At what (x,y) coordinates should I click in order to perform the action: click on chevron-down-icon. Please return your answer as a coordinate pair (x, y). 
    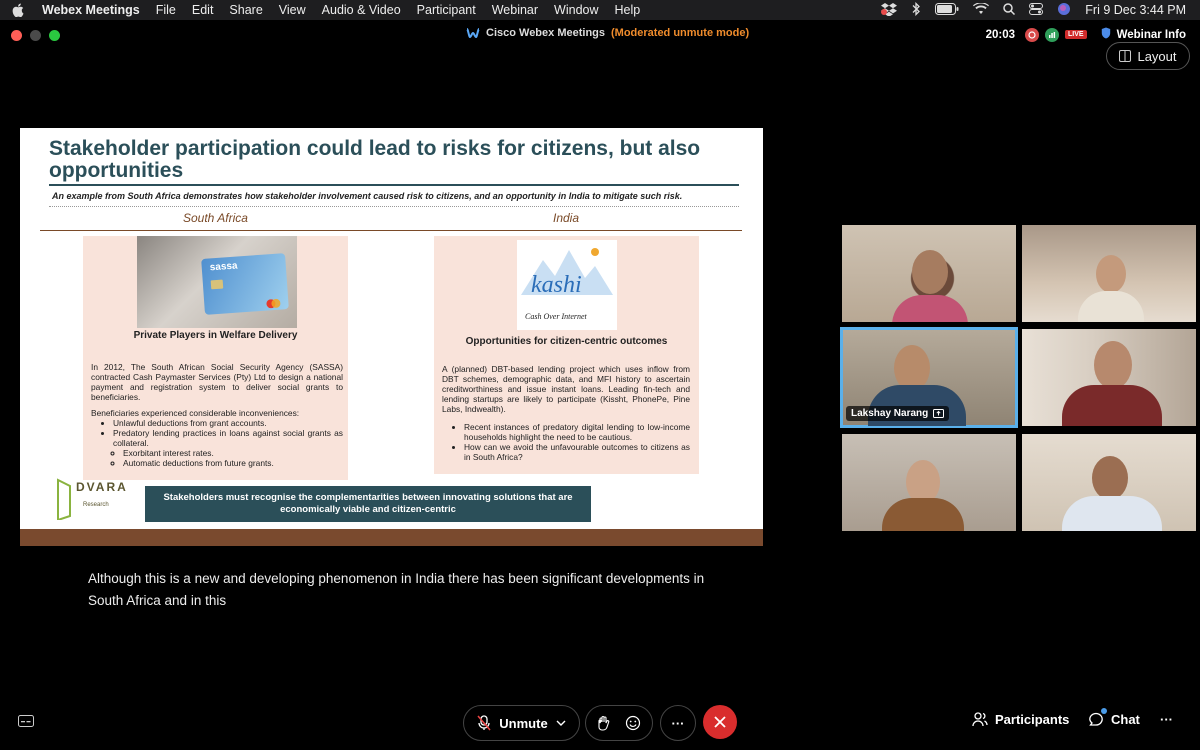
    Looking at the image, I should click on (561, 723).